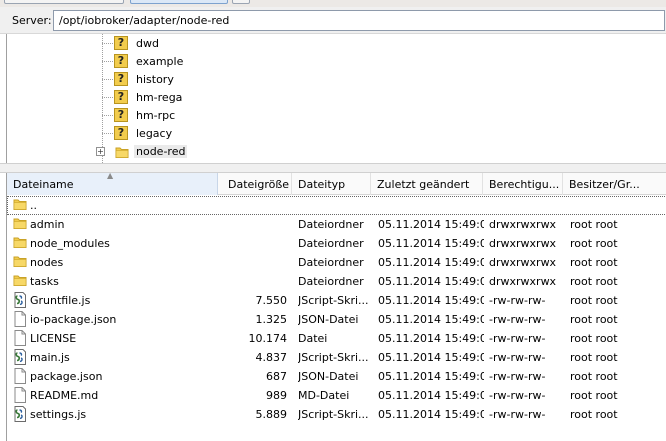  Describe the element at coordinates (196, 116) in the screenshot. I see `tree-item: ? hm-rpc` at that location.